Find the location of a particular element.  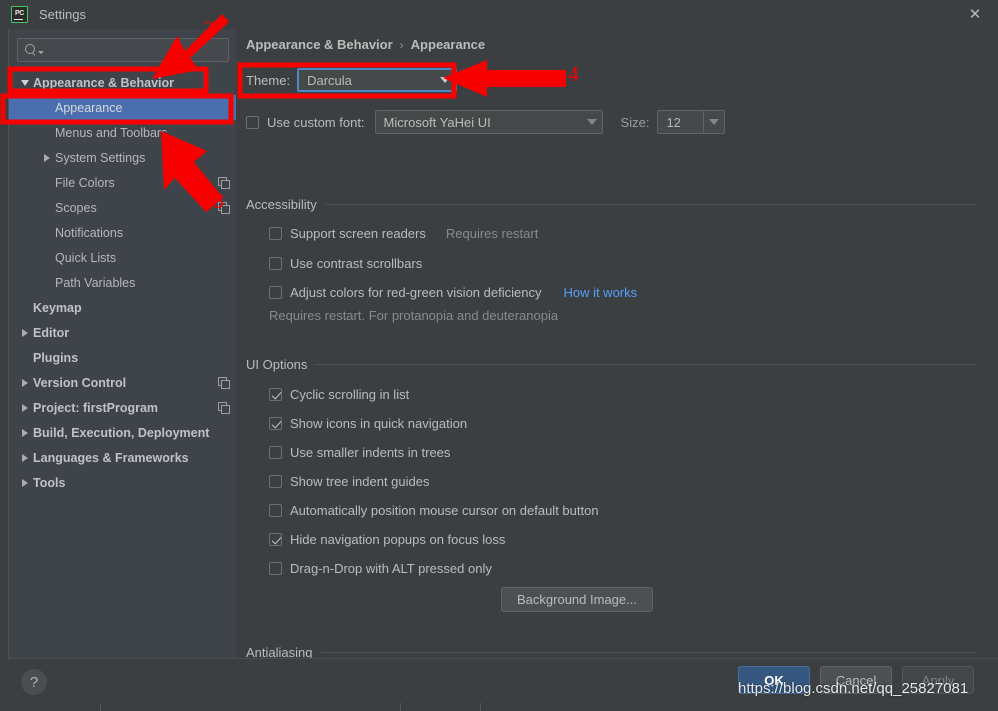

sidebar-item-label: Appearance is located at coordinates (89, 107).